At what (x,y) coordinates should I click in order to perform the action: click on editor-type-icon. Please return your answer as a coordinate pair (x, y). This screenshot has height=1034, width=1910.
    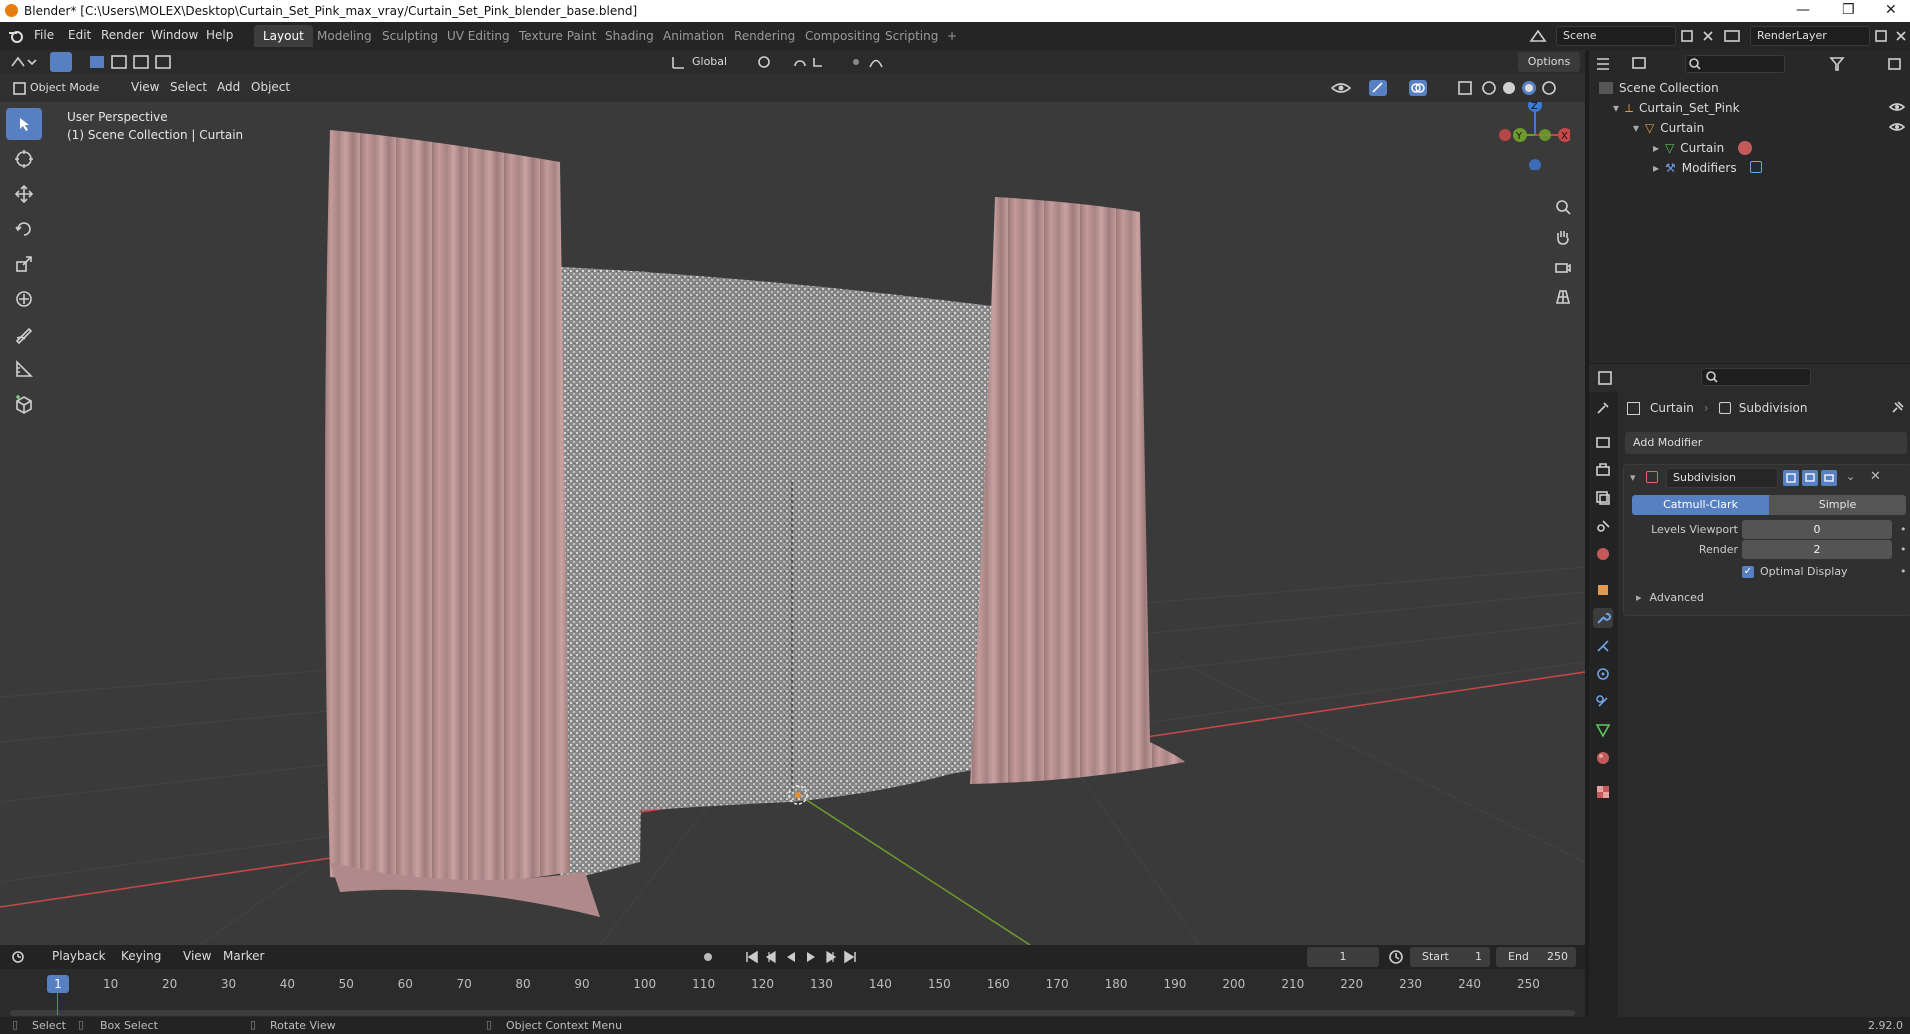
    Looking at the image, I should click on (24, 62).